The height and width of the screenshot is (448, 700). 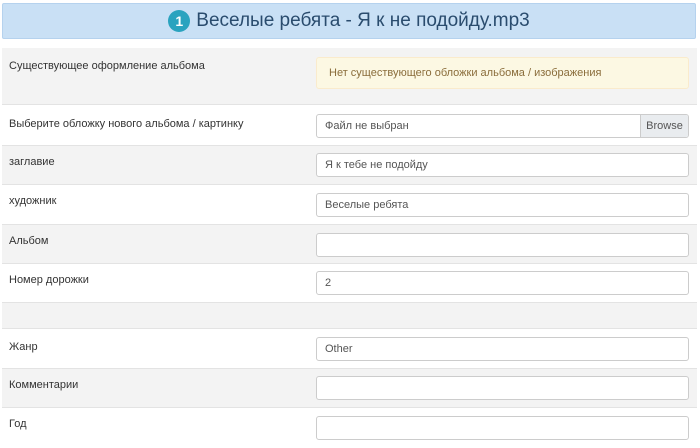 I want to click on browse-button: Browse, so click(x=664, y=126).